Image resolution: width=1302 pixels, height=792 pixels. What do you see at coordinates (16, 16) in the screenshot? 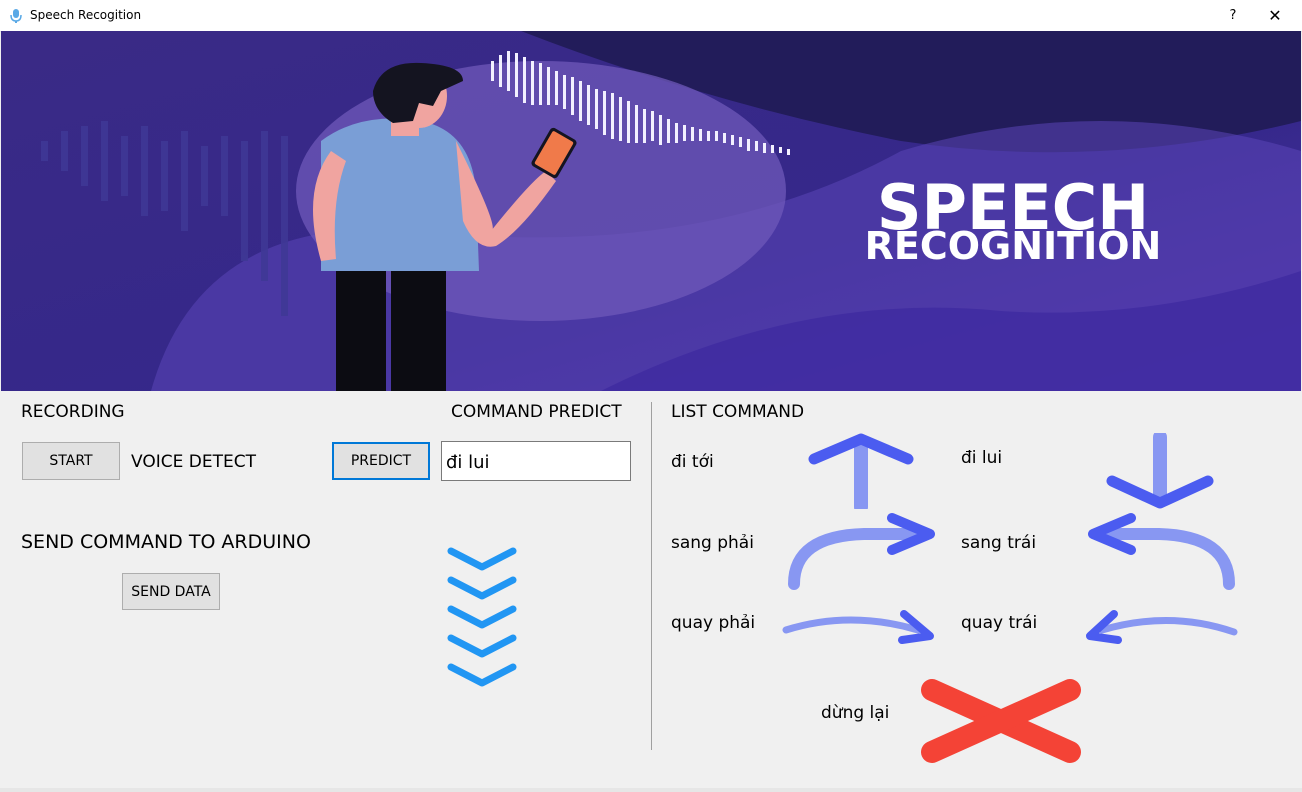
I see `microphone-icon` at bounding box center [16, 16].